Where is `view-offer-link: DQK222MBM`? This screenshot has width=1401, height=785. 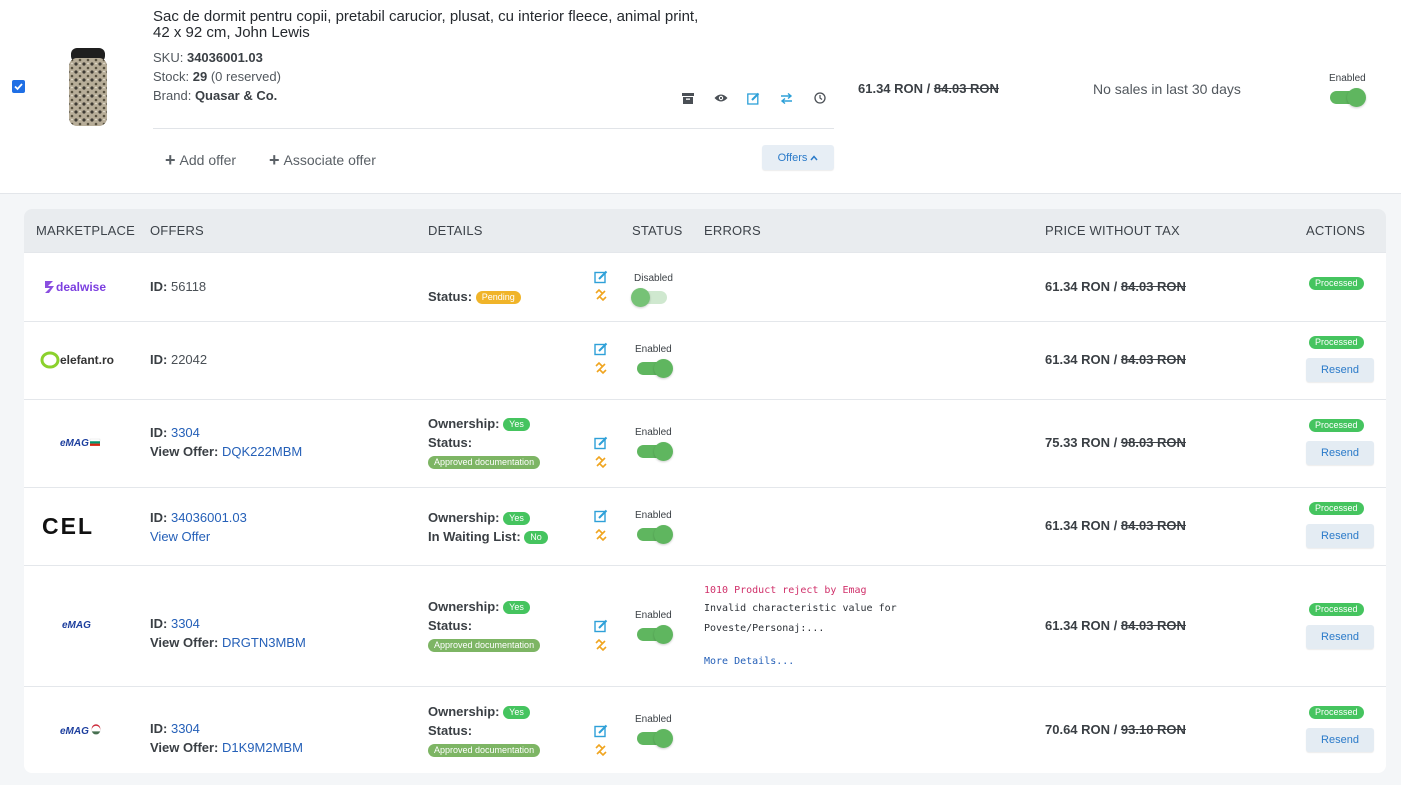 view-offer-link: DQK222MBM is located at coordinates (262, 451).